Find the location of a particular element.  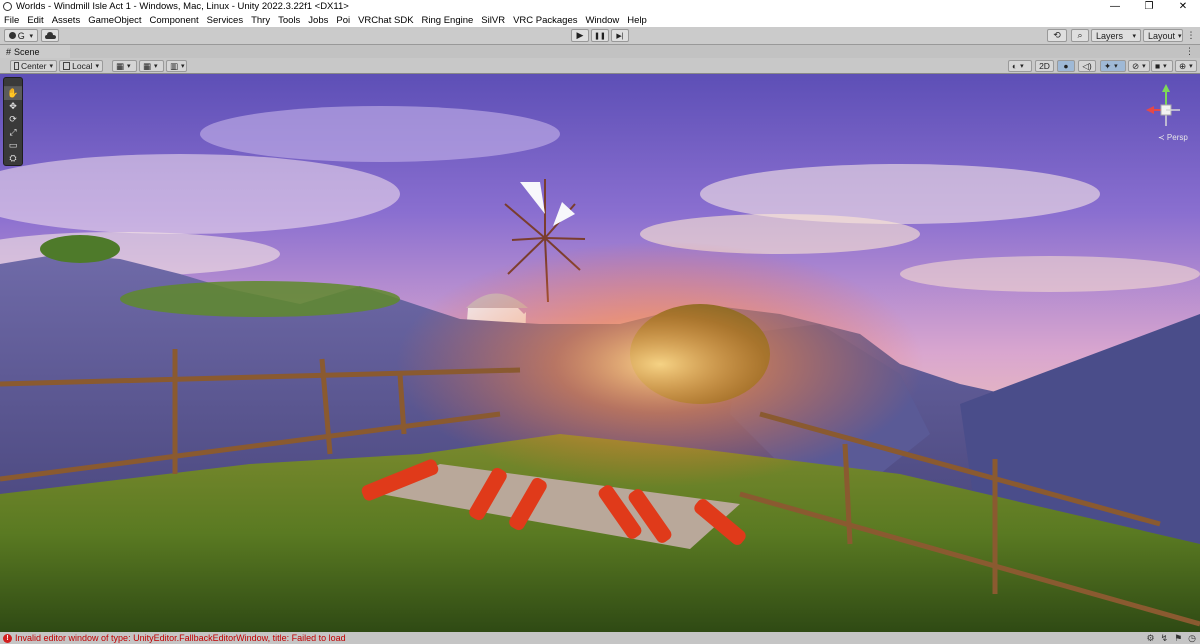

menu-jobs: Jobs is located at coordinates (318, 20).